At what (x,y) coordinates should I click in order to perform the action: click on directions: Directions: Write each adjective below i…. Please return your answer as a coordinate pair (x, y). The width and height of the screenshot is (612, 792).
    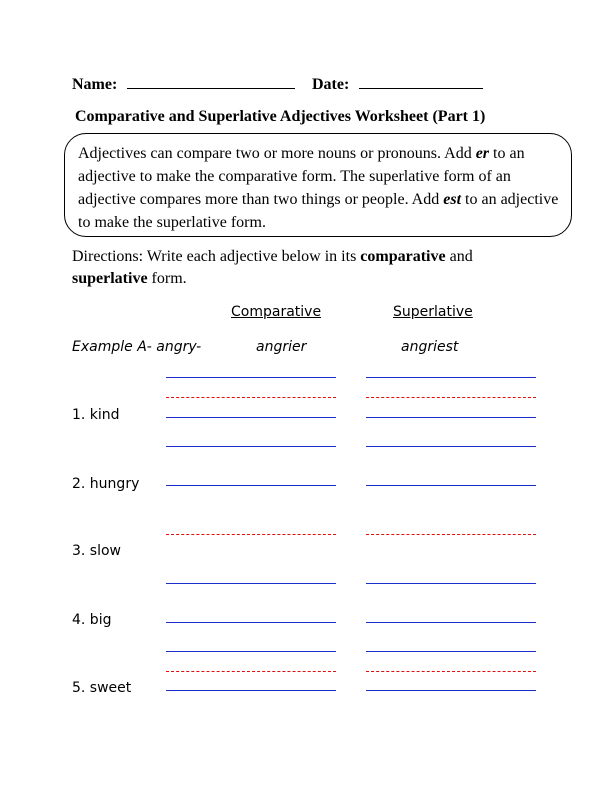
    Looking at the image, I should click on (307, 268).